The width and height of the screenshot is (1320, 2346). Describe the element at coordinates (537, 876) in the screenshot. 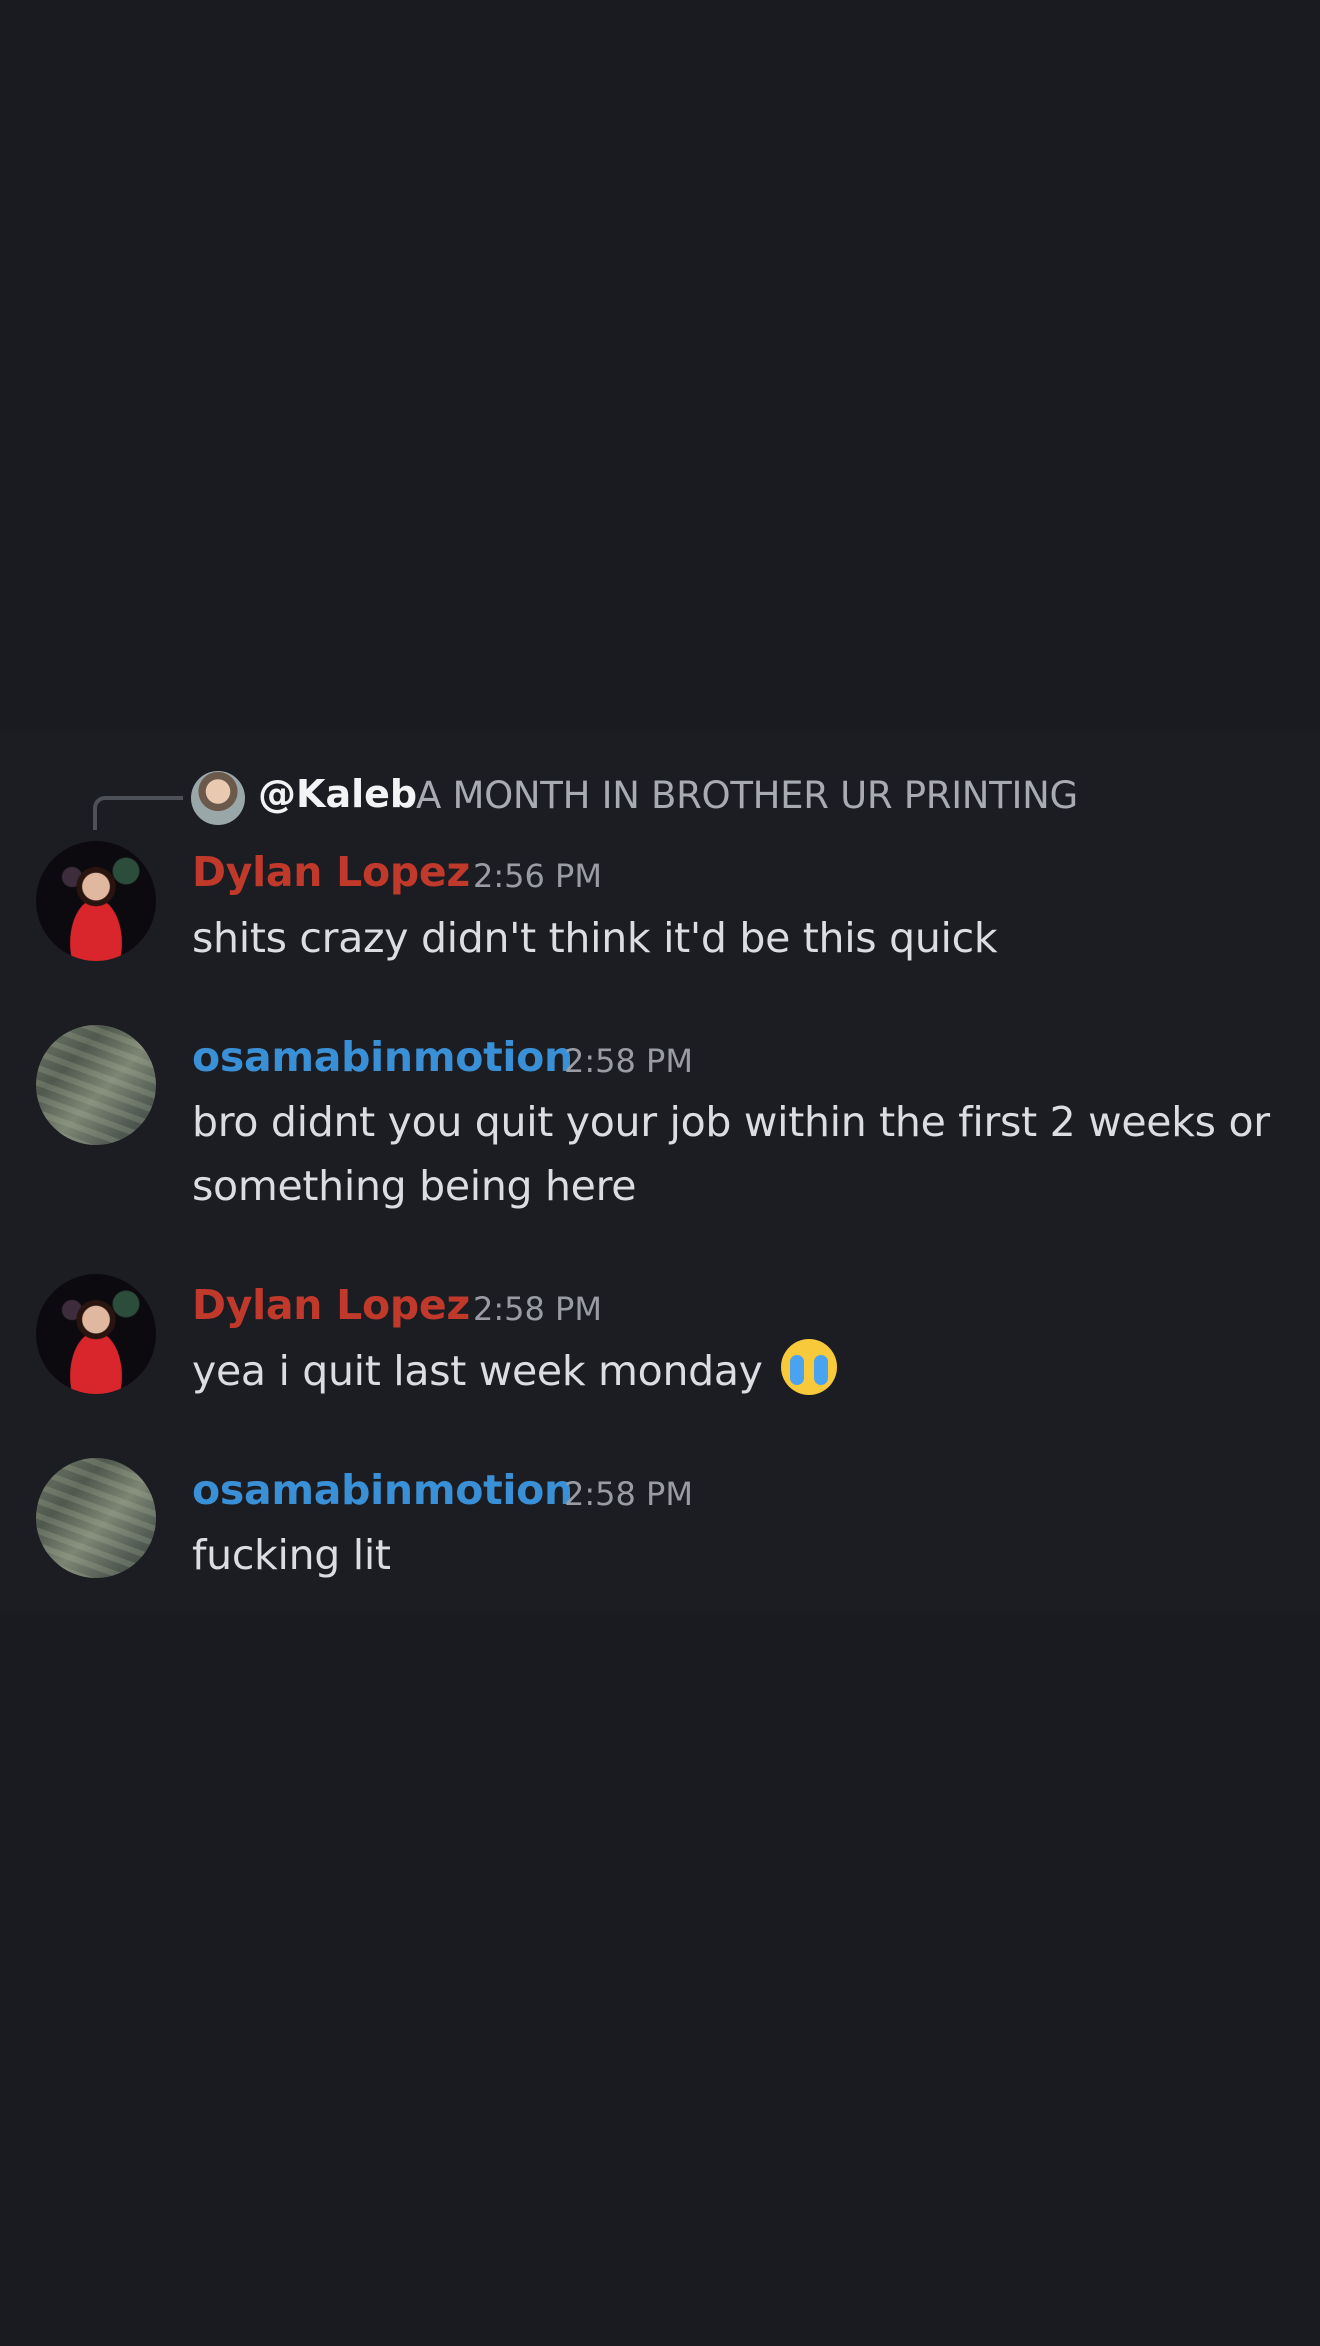

I see `message-timestamp: 2:56 PM` at that location.